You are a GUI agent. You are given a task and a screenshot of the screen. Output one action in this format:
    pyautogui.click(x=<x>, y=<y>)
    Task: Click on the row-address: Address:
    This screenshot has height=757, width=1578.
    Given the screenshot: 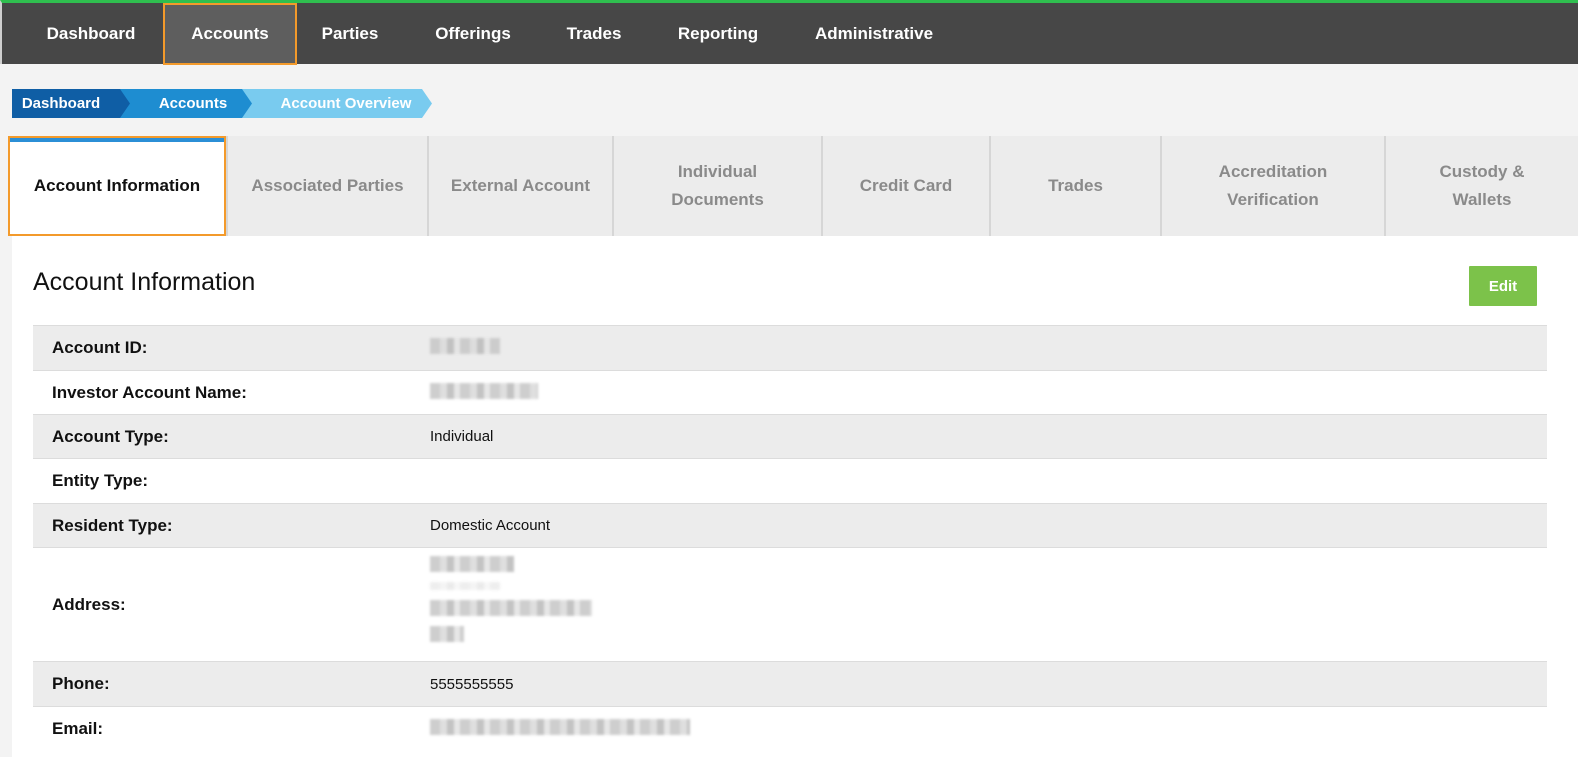 What is the action you would take?
    pyautogui.click(x=790, y=604)
    